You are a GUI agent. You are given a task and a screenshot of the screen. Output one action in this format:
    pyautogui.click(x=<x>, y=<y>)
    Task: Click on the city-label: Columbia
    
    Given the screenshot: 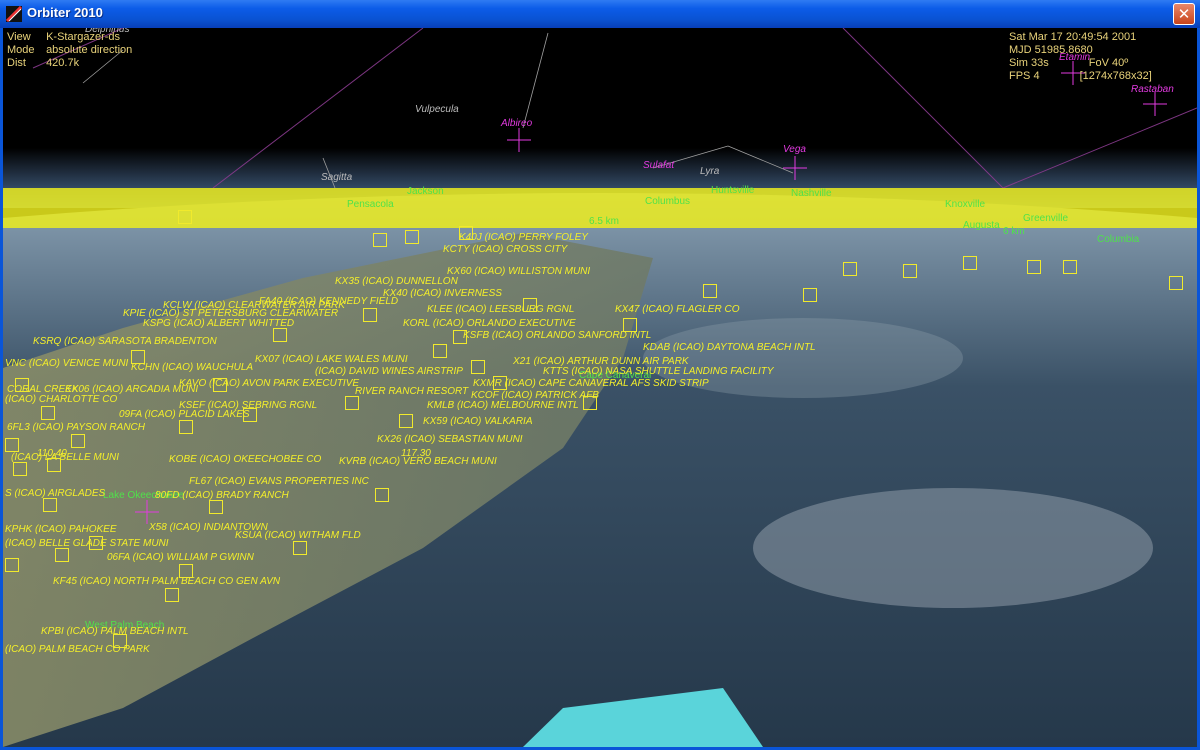 What is the action you would take?
    pyautogui.click(x=1118, y=239)
    